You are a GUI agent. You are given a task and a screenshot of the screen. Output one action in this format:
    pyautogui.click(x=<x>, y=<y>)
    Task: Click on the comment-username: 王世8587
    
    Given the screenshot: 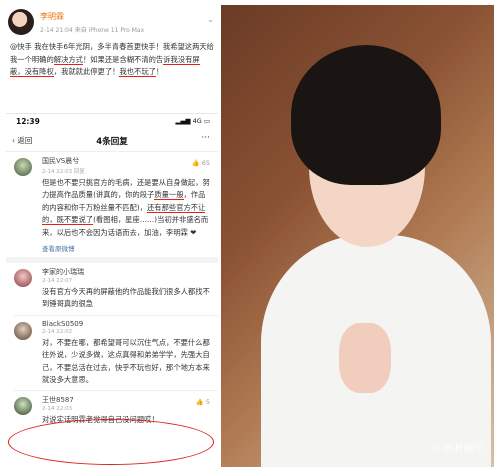 What is the action you would take?
    pyautogui.click(x=127, y=400)
    